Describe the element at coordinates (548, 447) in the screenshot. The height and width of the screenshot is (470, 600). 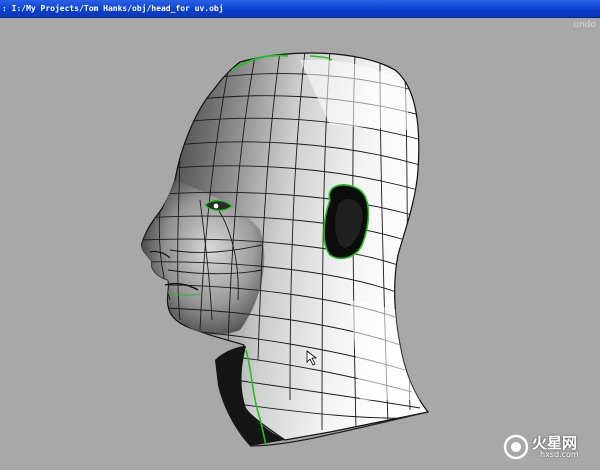
I see `site-watermark: 火星网 hxsd.com` at that location.